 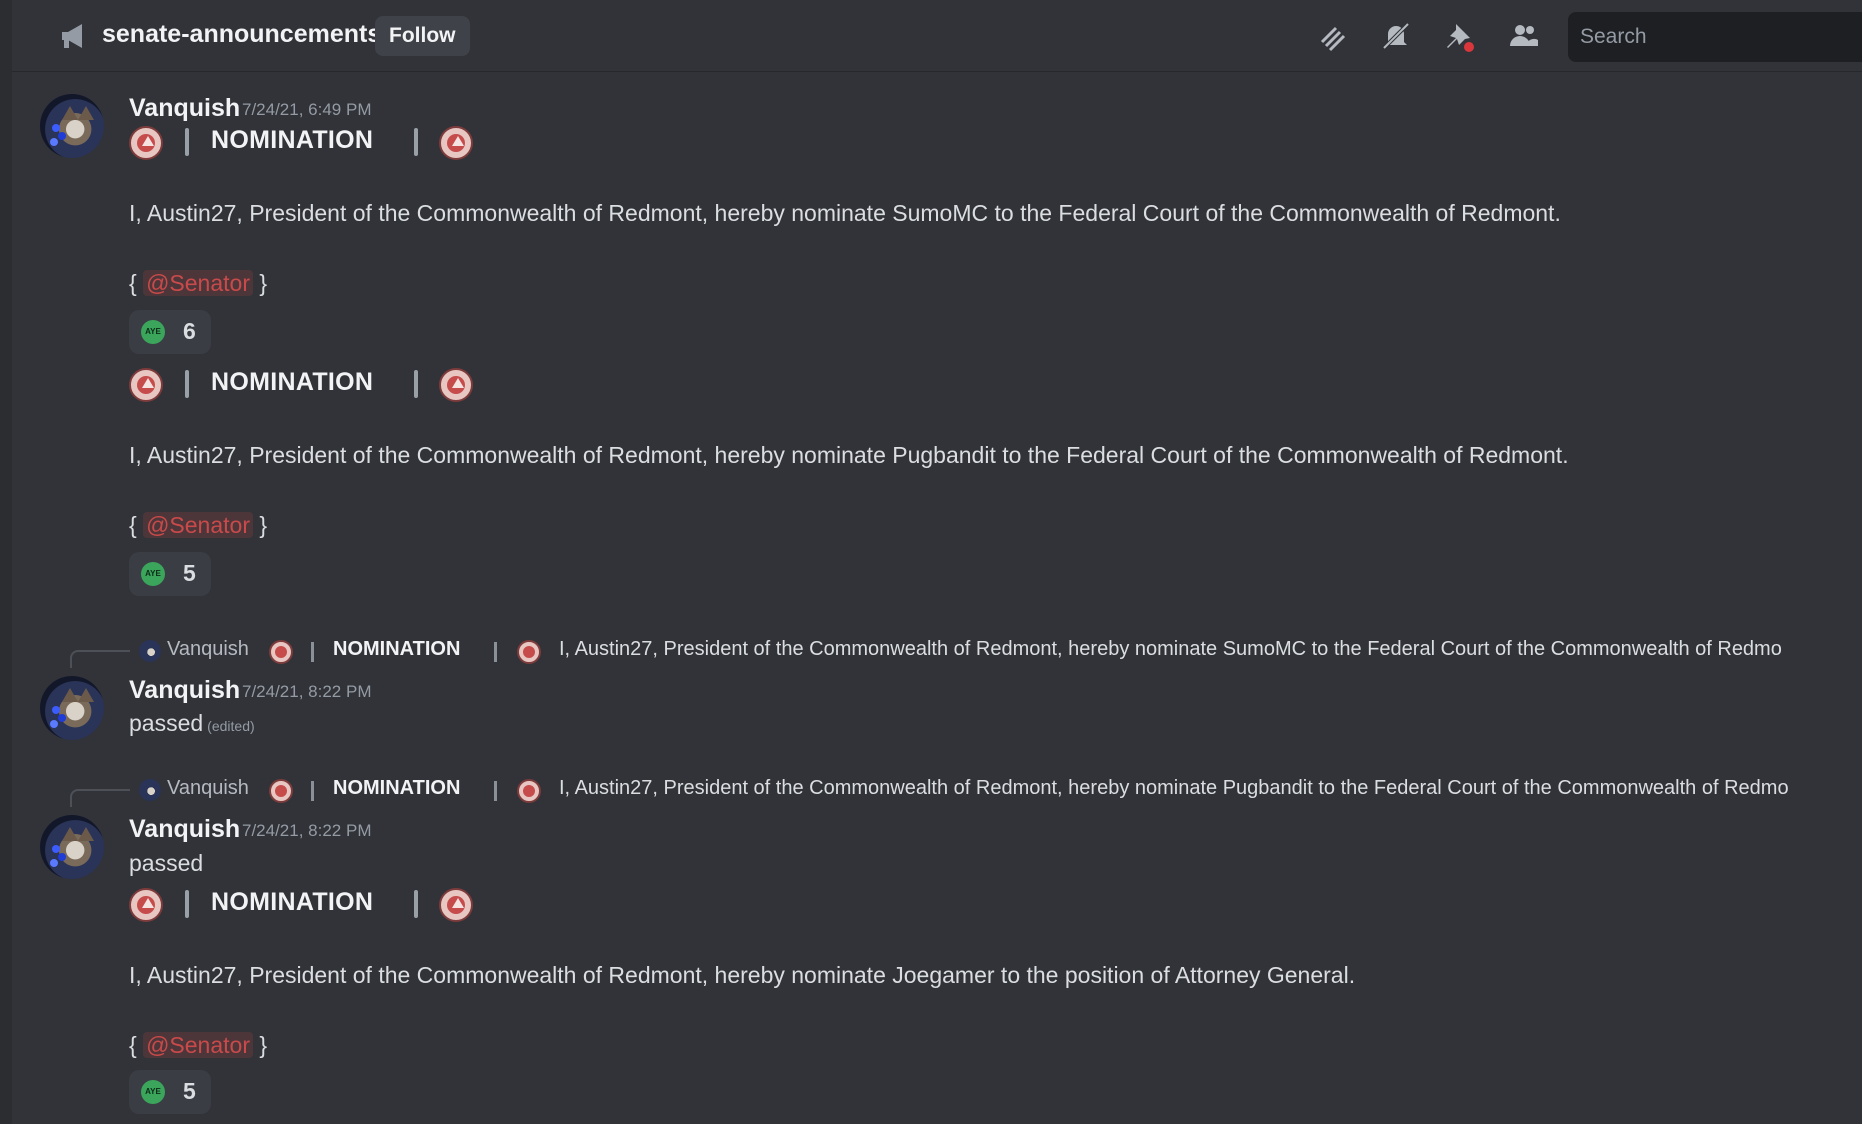 I want to click on server-sidebar-edge, so click(x=6, y=562).